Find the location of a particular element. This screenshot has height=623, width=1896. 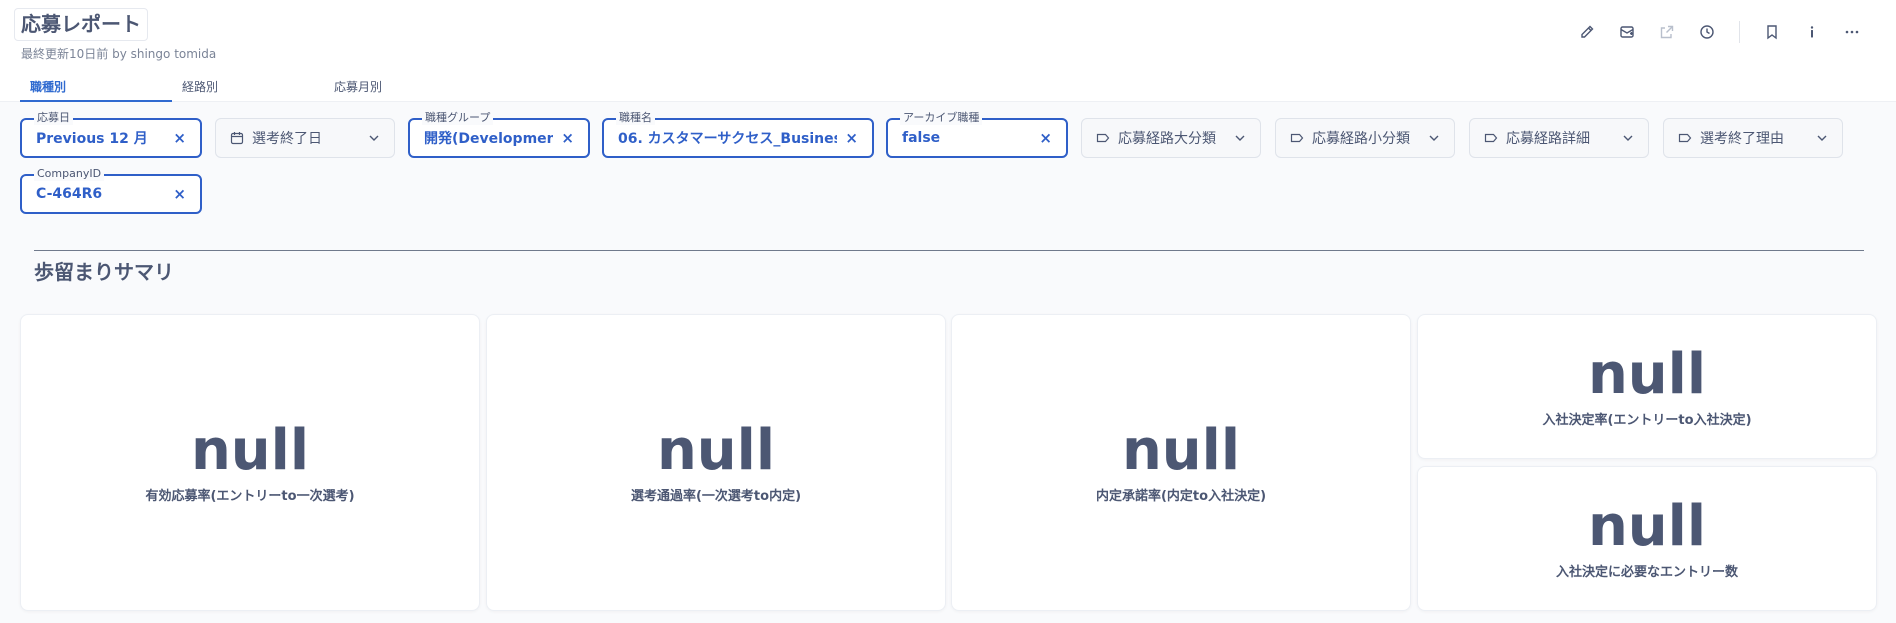

filter-job-group: 職種グループ 開発(Development) × is located at coordinates (499, 134).